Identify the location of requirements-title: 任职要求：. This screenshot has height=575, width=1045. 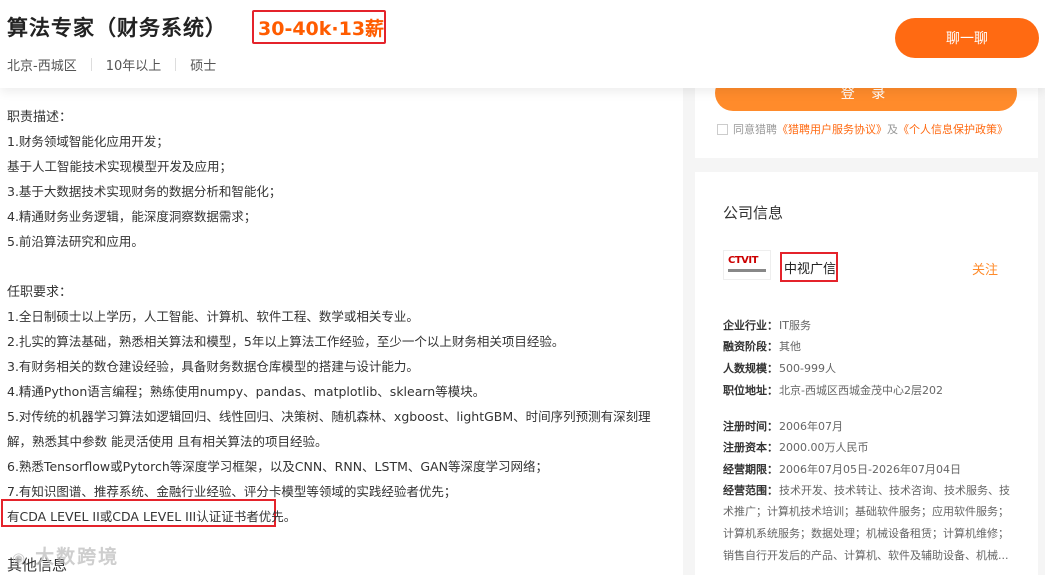
(40, 292).